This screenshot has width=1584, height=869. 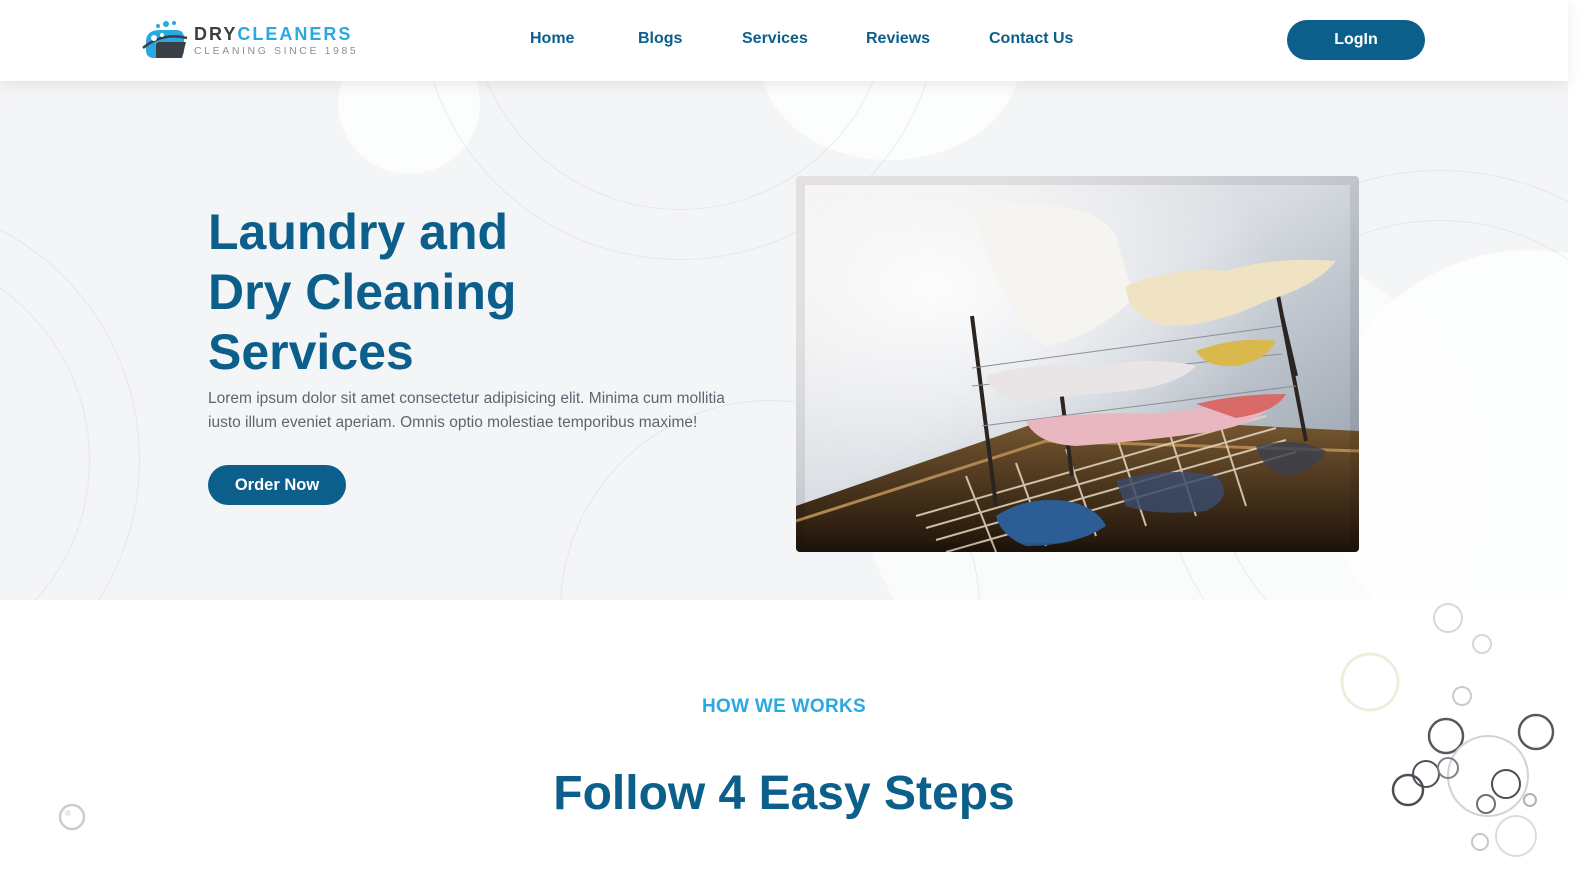 I want to click on nav-blogs: Blogs, so click(x=660, y=39).